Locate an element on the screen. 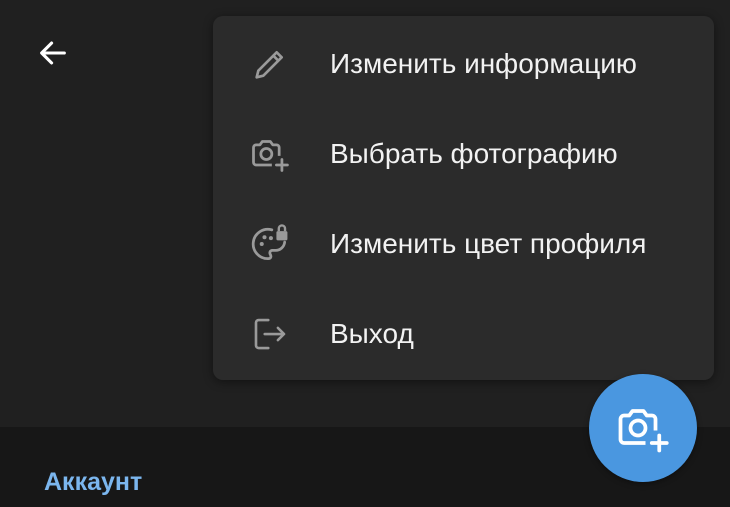 The width and height of the screenshot is (730, 507). menu-item-label: Выход is located at coordinates (372, 333).